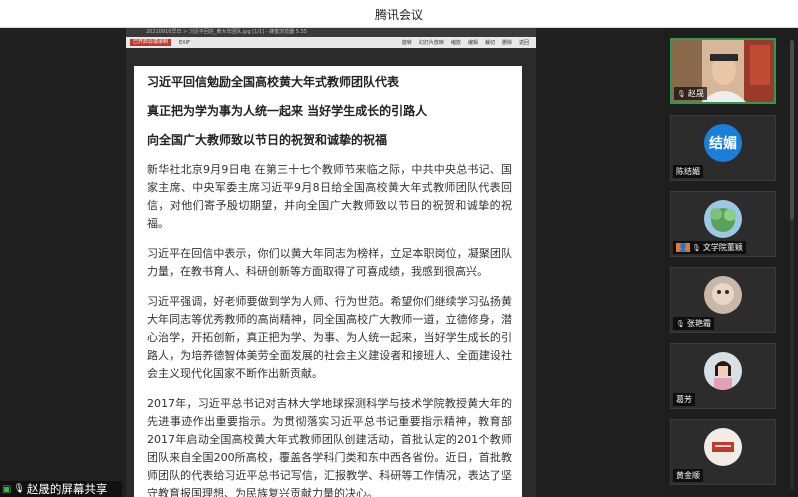  What do you see at coordinates (431, 42) in the screenshot?
I see `slideshow-button: 幻灯片放映` at bounding box center [431, 42].